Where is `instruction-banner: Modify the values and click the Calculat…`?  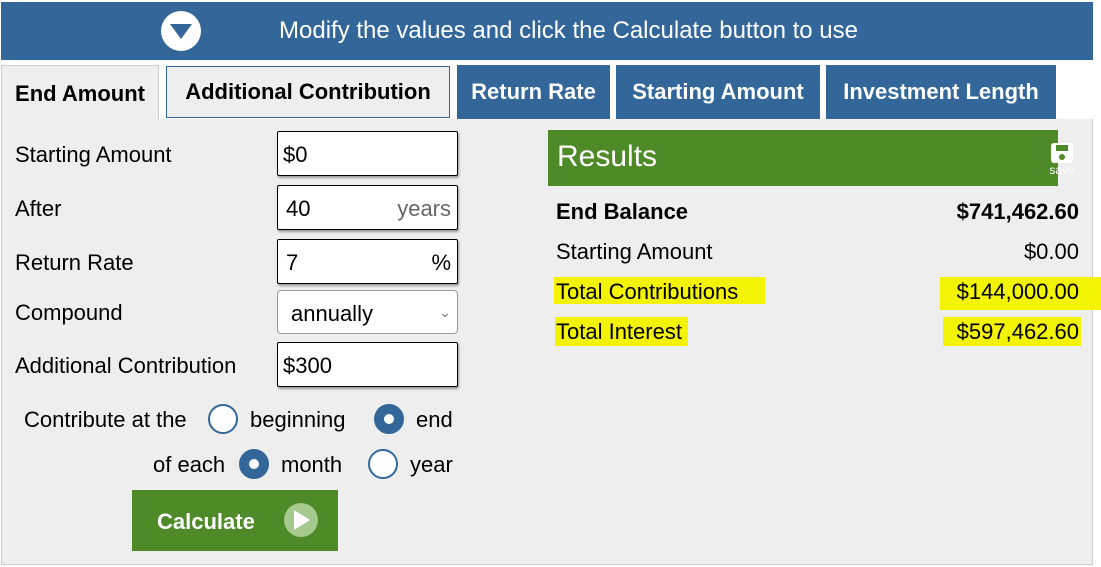
instruction-banner: Modify the values and click the Calculat… is located at coordinates (547, 31).